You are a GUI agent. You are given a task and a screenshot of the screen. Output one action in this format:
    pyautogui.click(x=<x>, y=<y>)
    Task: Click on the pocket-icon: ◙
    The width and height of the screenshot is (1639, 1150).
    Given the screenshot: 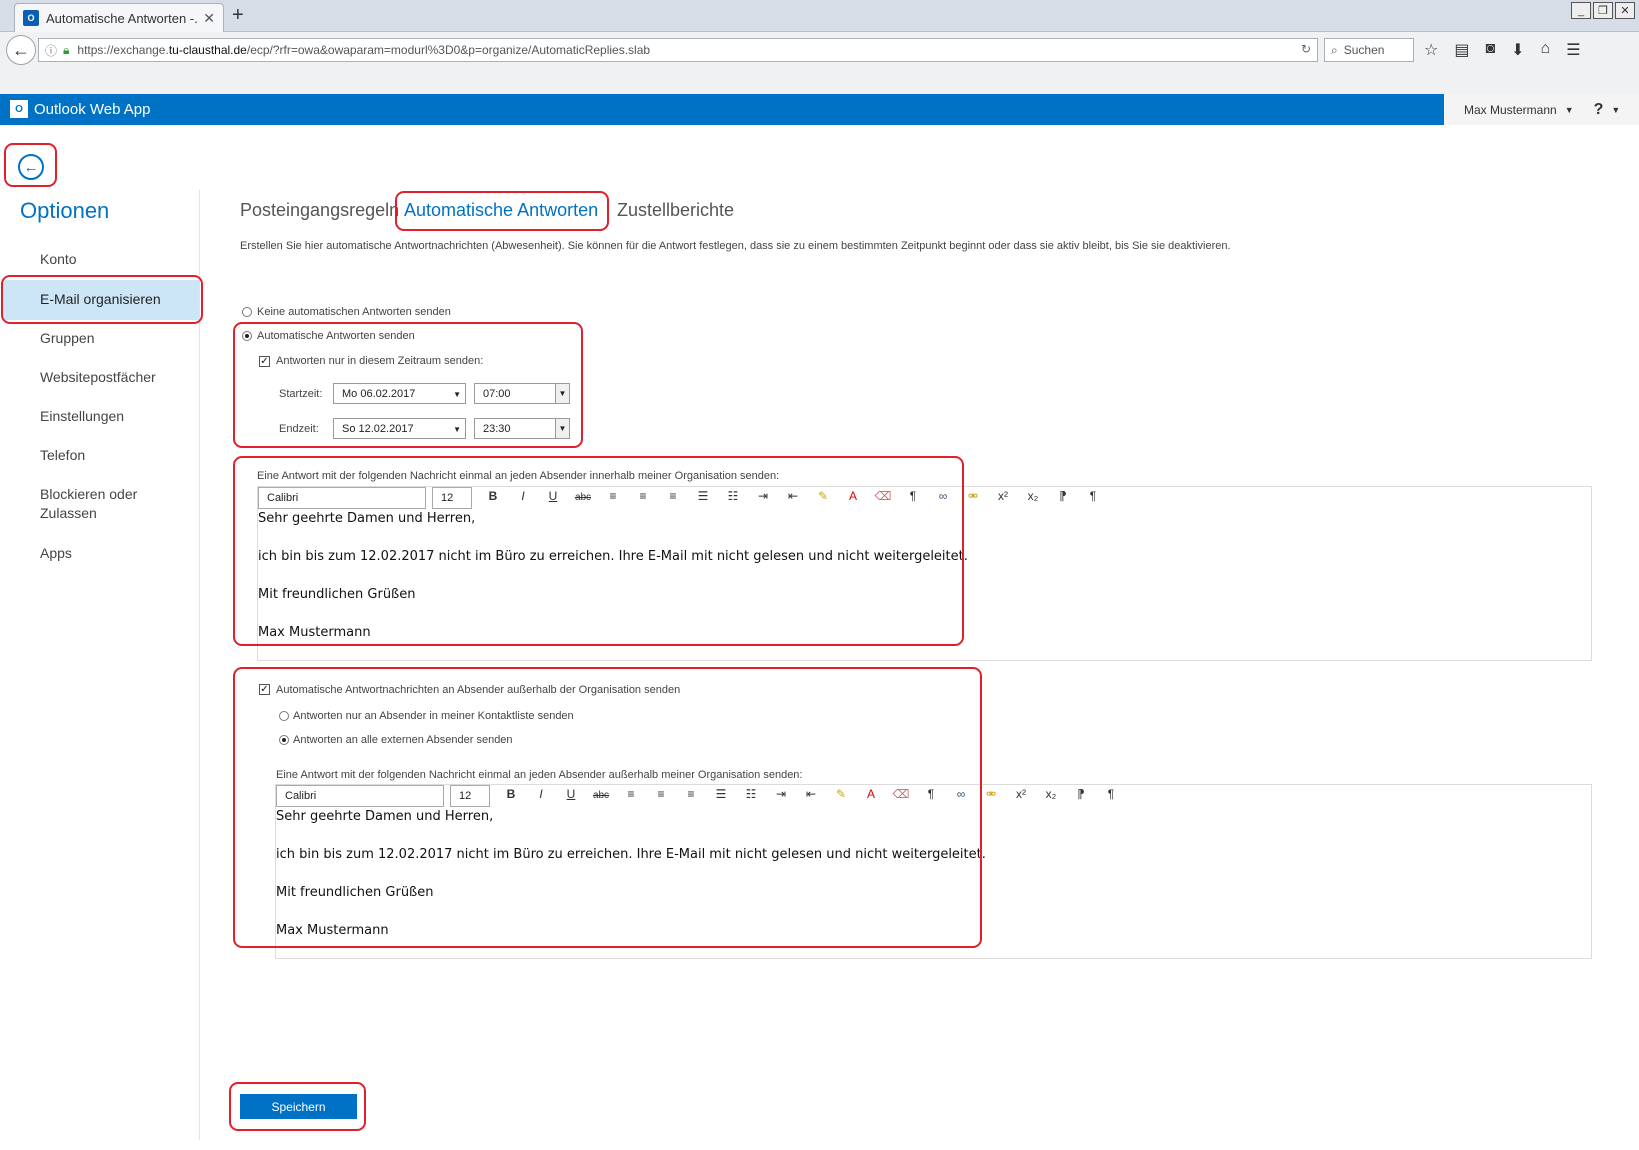 What is the action you would take?
    pyautogui.click(x=1490, y=50)
    